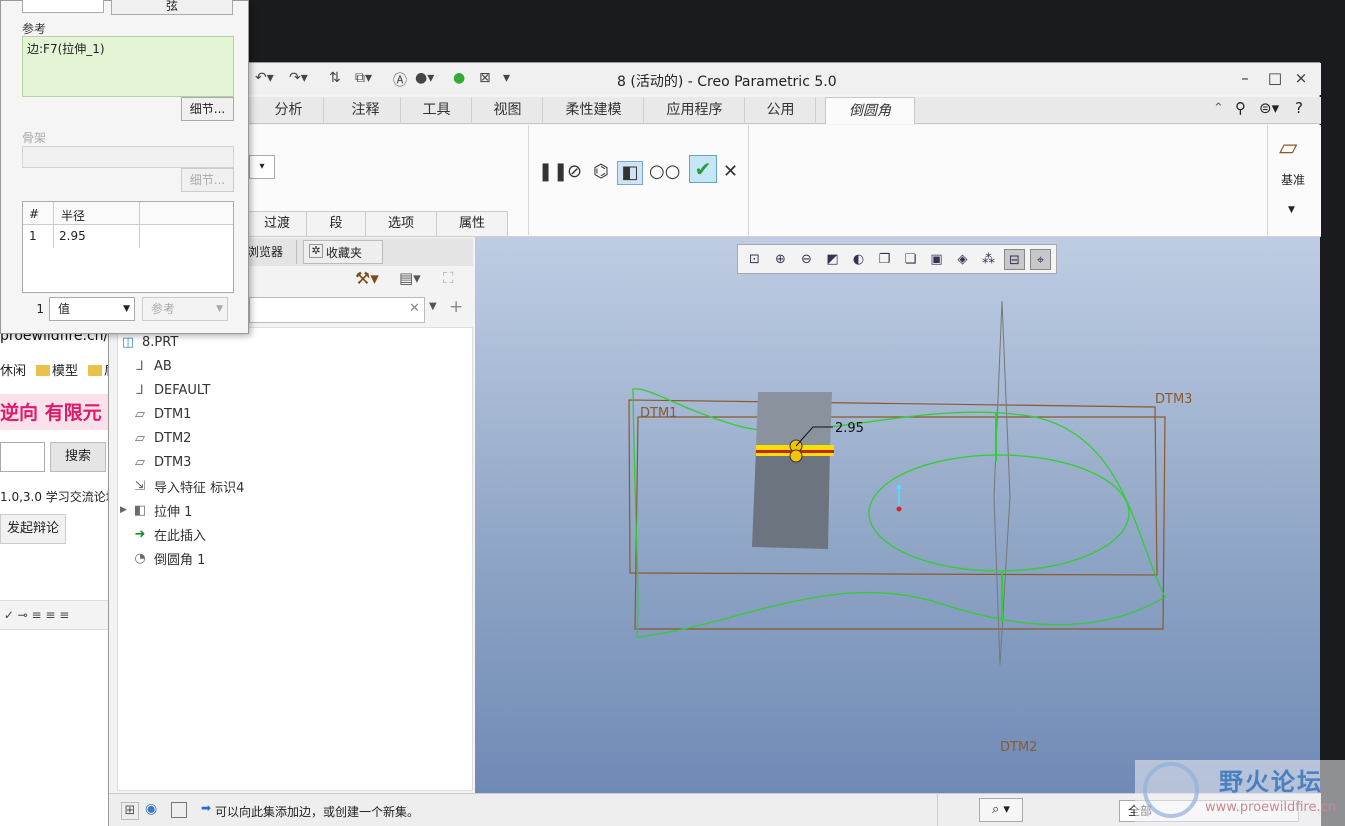 This screenshot has width=1345, height=826. Describe the element at coordinates (336, 224) in the screenshot. I see `tab-segments: 段` at that location.